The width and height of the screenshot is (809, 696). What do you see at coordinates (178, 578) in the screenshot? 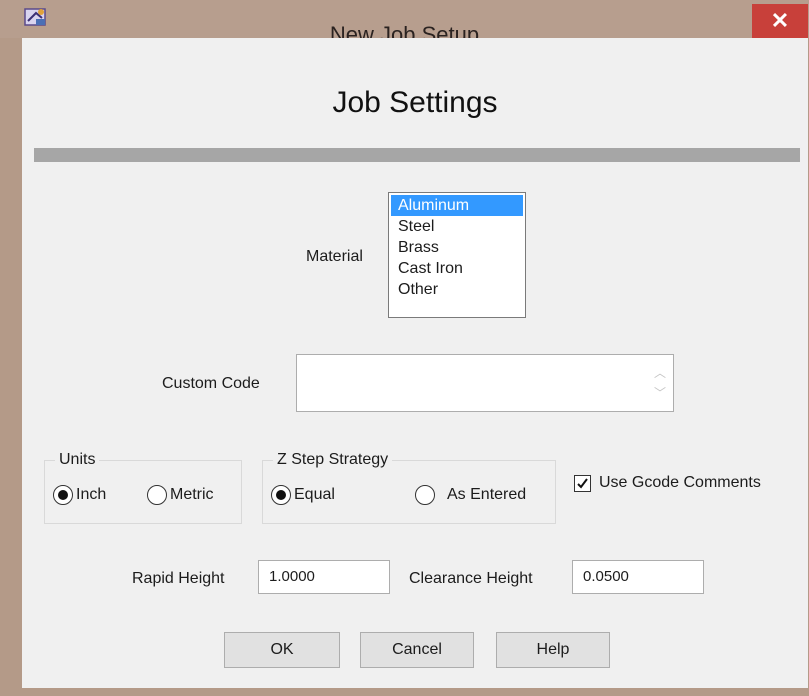
I see `rapid-height-label: Rapid Height` at bounding box center [178, 578].